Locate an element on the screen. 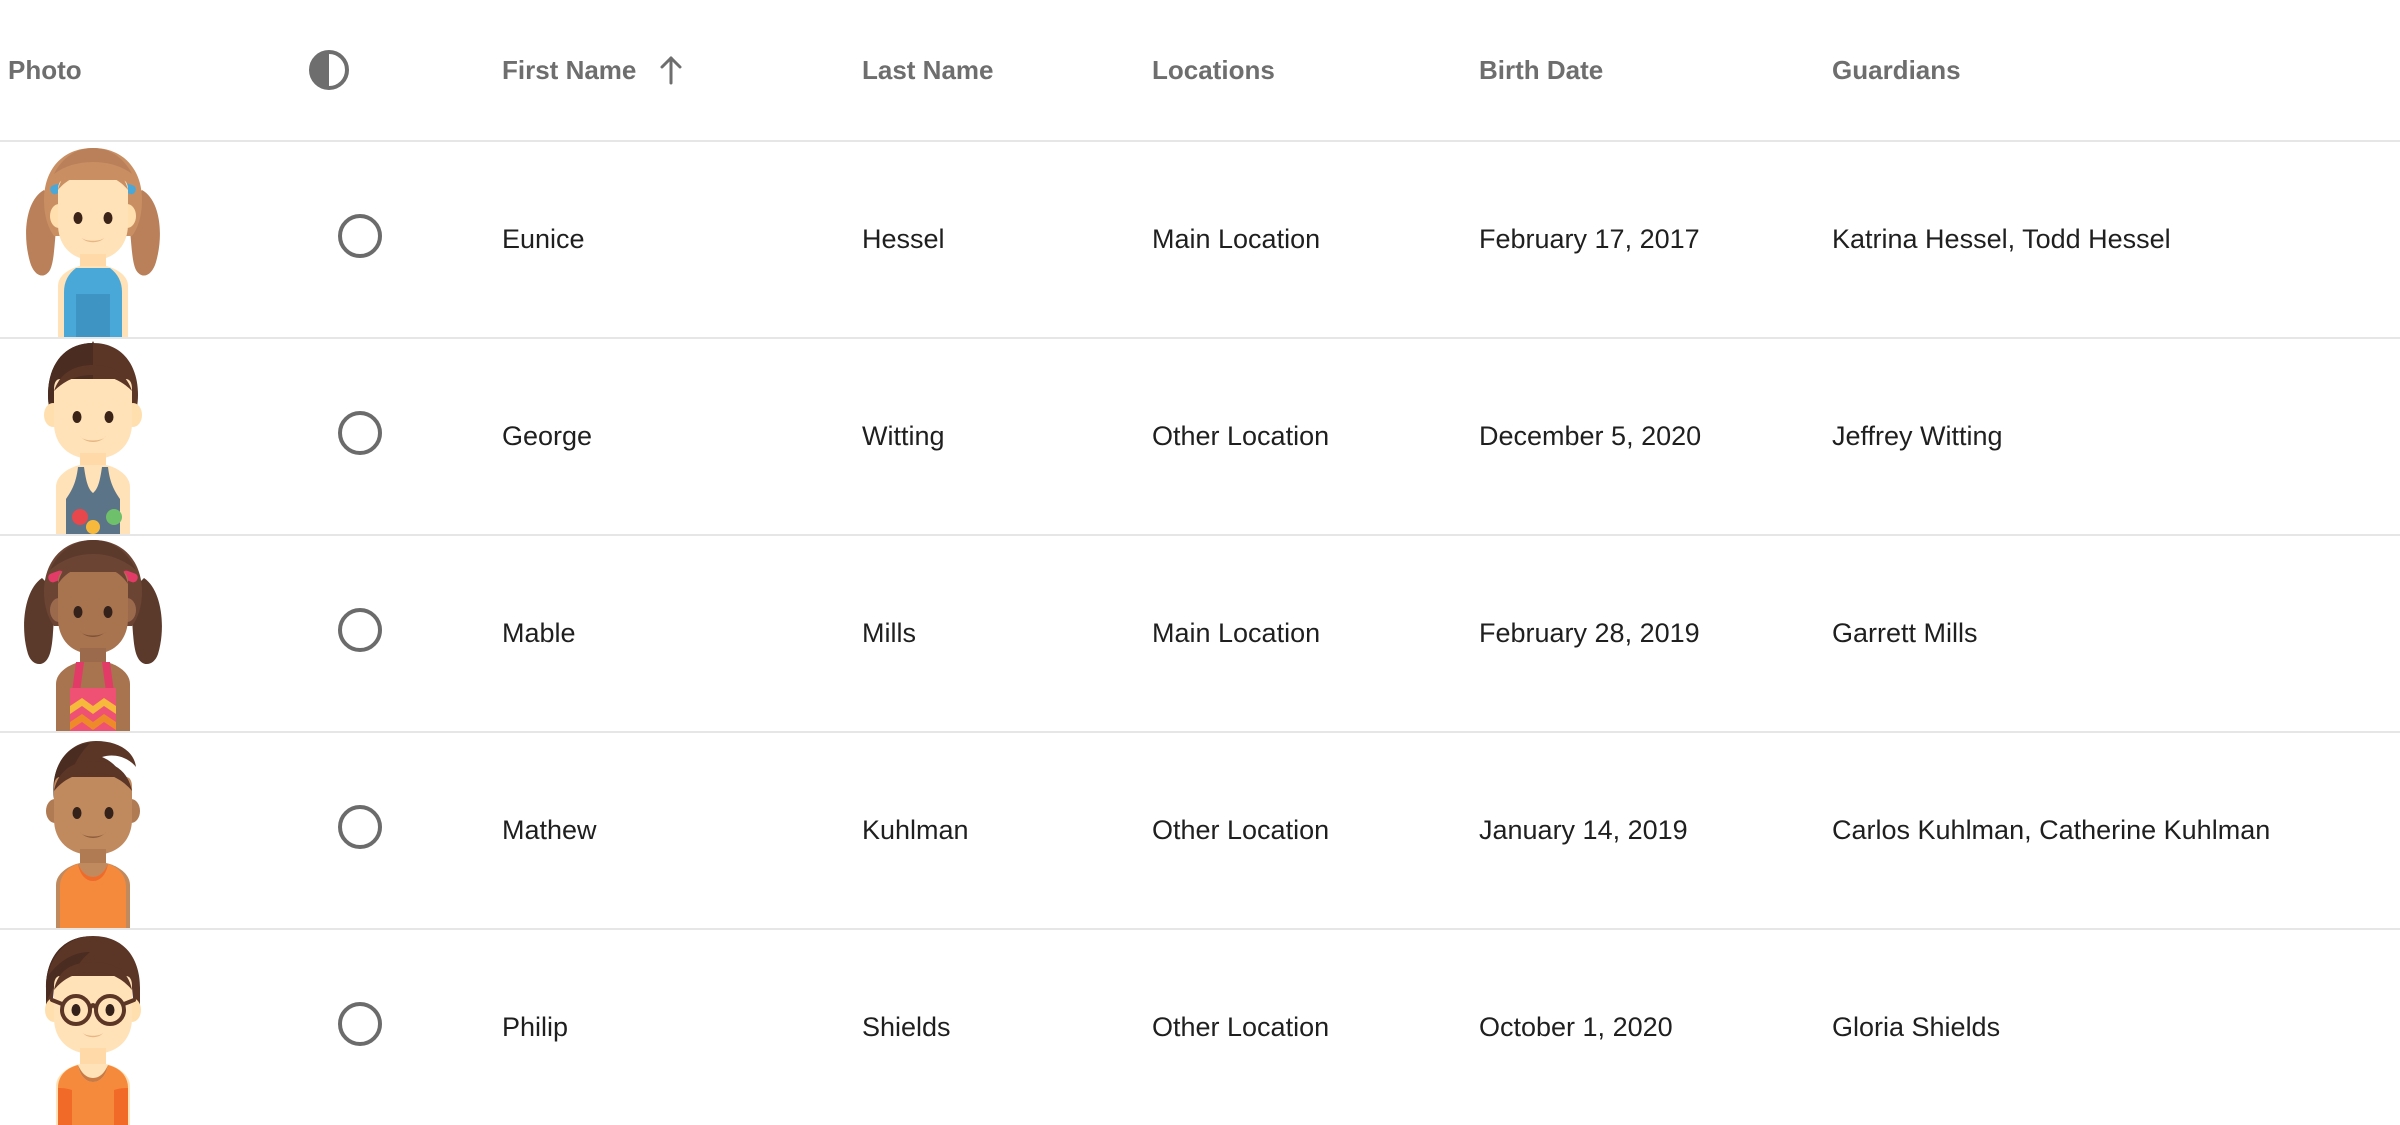 This screenshot has height=1125, width=2400. guardians-cell: Jeffrey Witting is located at coordinates (2105, 436).